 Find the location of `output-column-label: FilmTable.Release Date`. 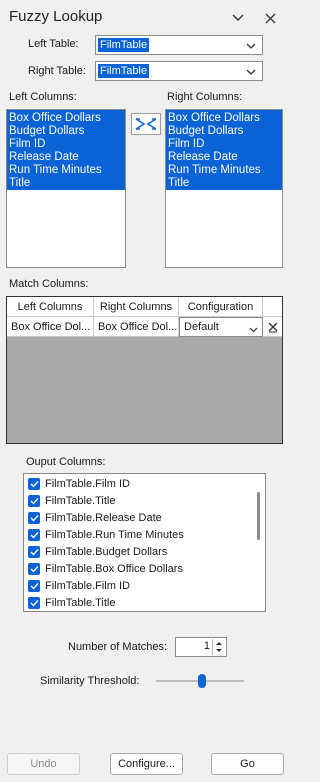

output-column-label: FilmTable.Release Date is located at coordinates (103, 517).